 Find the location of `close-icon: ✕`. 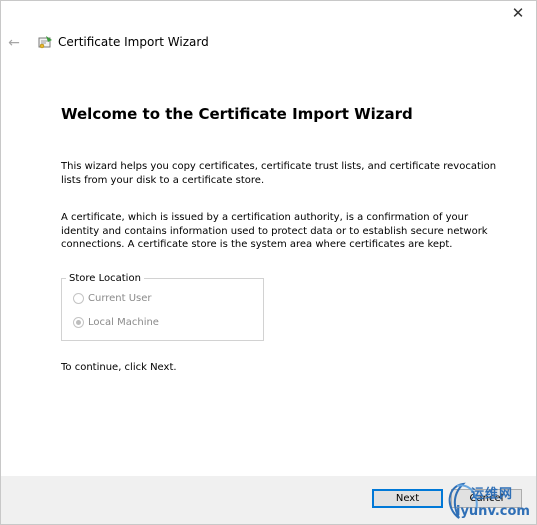

close-icon: ✕ is located at coordinates (518, 13).